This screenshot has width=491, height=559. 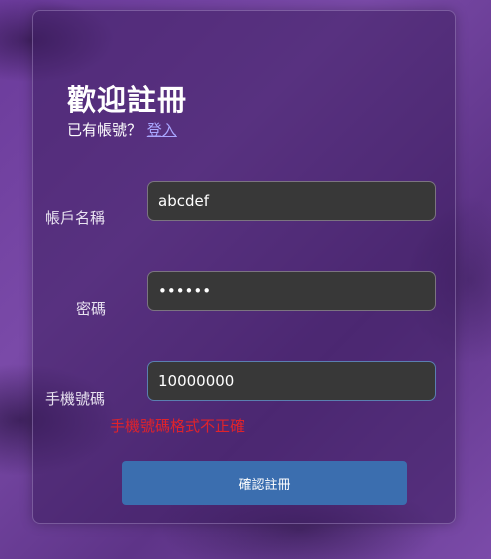 I want to click on login-prompt: 已有帳號？ 登入, so click(x=122, y=129).